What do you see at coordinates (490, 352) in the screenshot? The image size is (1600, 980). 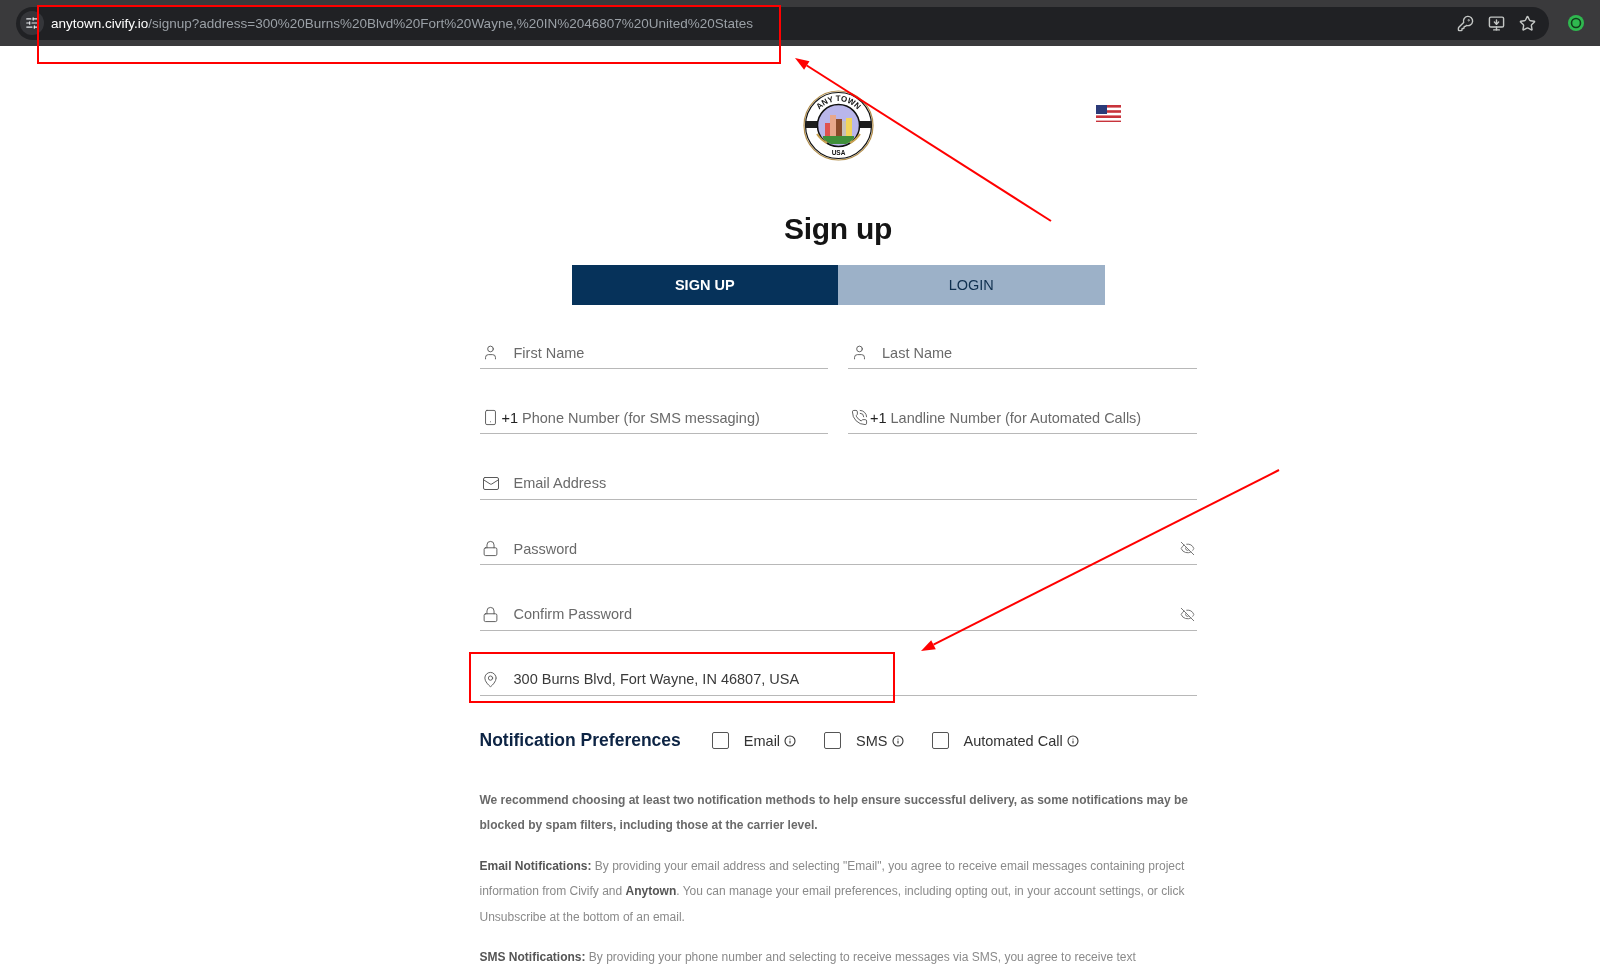 I see `person-icon` at bounding box center [490, 352].